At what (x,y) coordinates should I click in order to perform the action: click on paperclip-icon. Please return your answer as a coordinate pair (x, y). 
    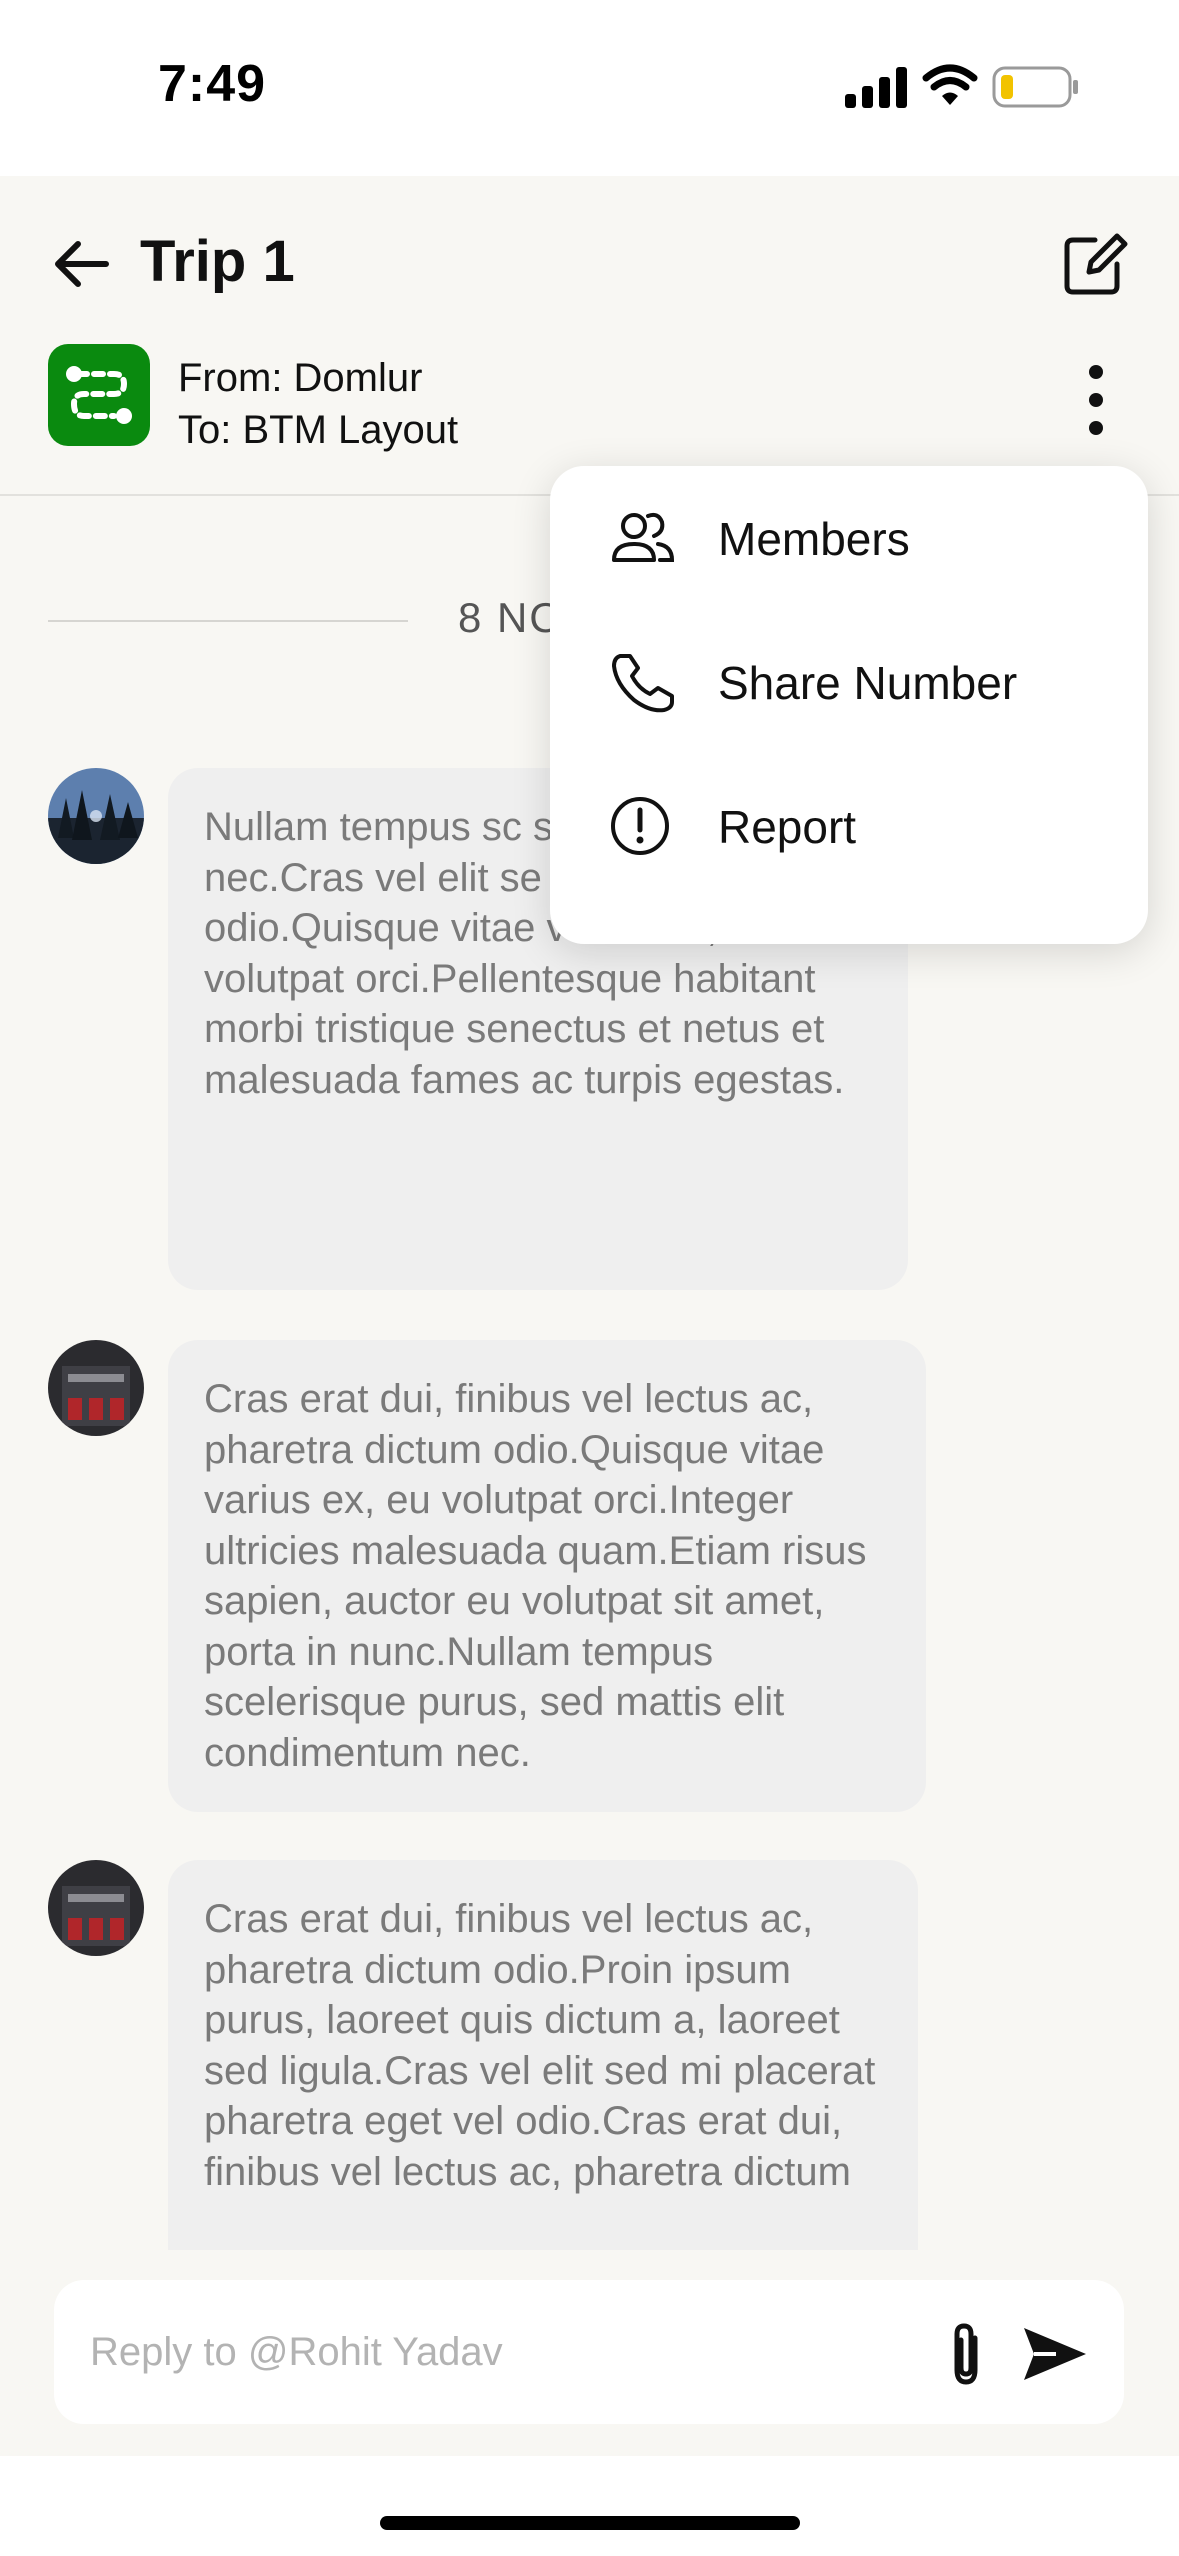
    Looking at the image, I should click on (966, 2354).